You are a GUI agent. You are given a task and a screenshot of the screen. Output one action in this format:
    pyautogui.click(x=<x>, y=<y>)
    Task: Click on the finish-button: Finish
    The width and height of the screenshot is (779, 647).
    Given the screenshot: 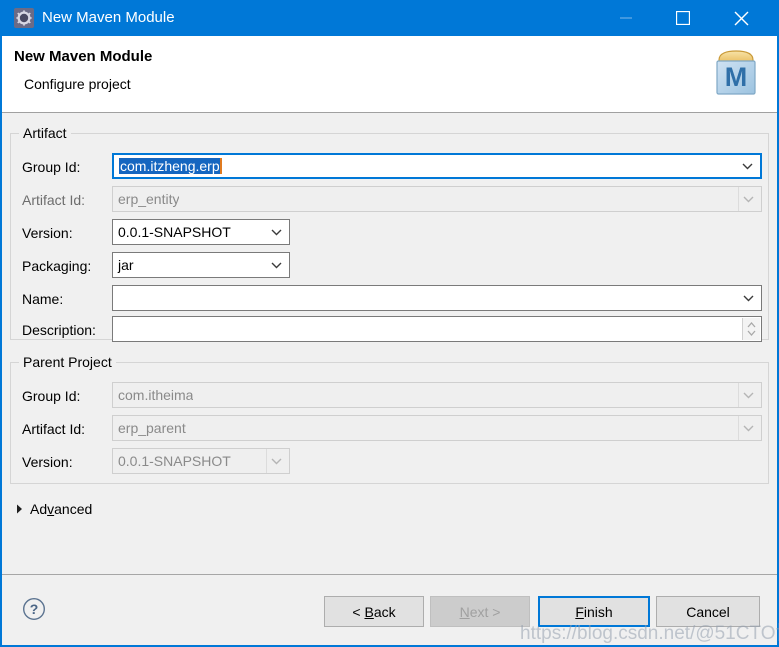 What is the action you would take?
    pyautogui.click(x=594, y=611)
    